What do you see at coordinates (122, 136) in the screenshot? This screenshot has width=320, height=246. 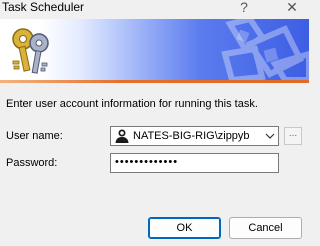 I see `user-icon` at bounding box center [122, 136].